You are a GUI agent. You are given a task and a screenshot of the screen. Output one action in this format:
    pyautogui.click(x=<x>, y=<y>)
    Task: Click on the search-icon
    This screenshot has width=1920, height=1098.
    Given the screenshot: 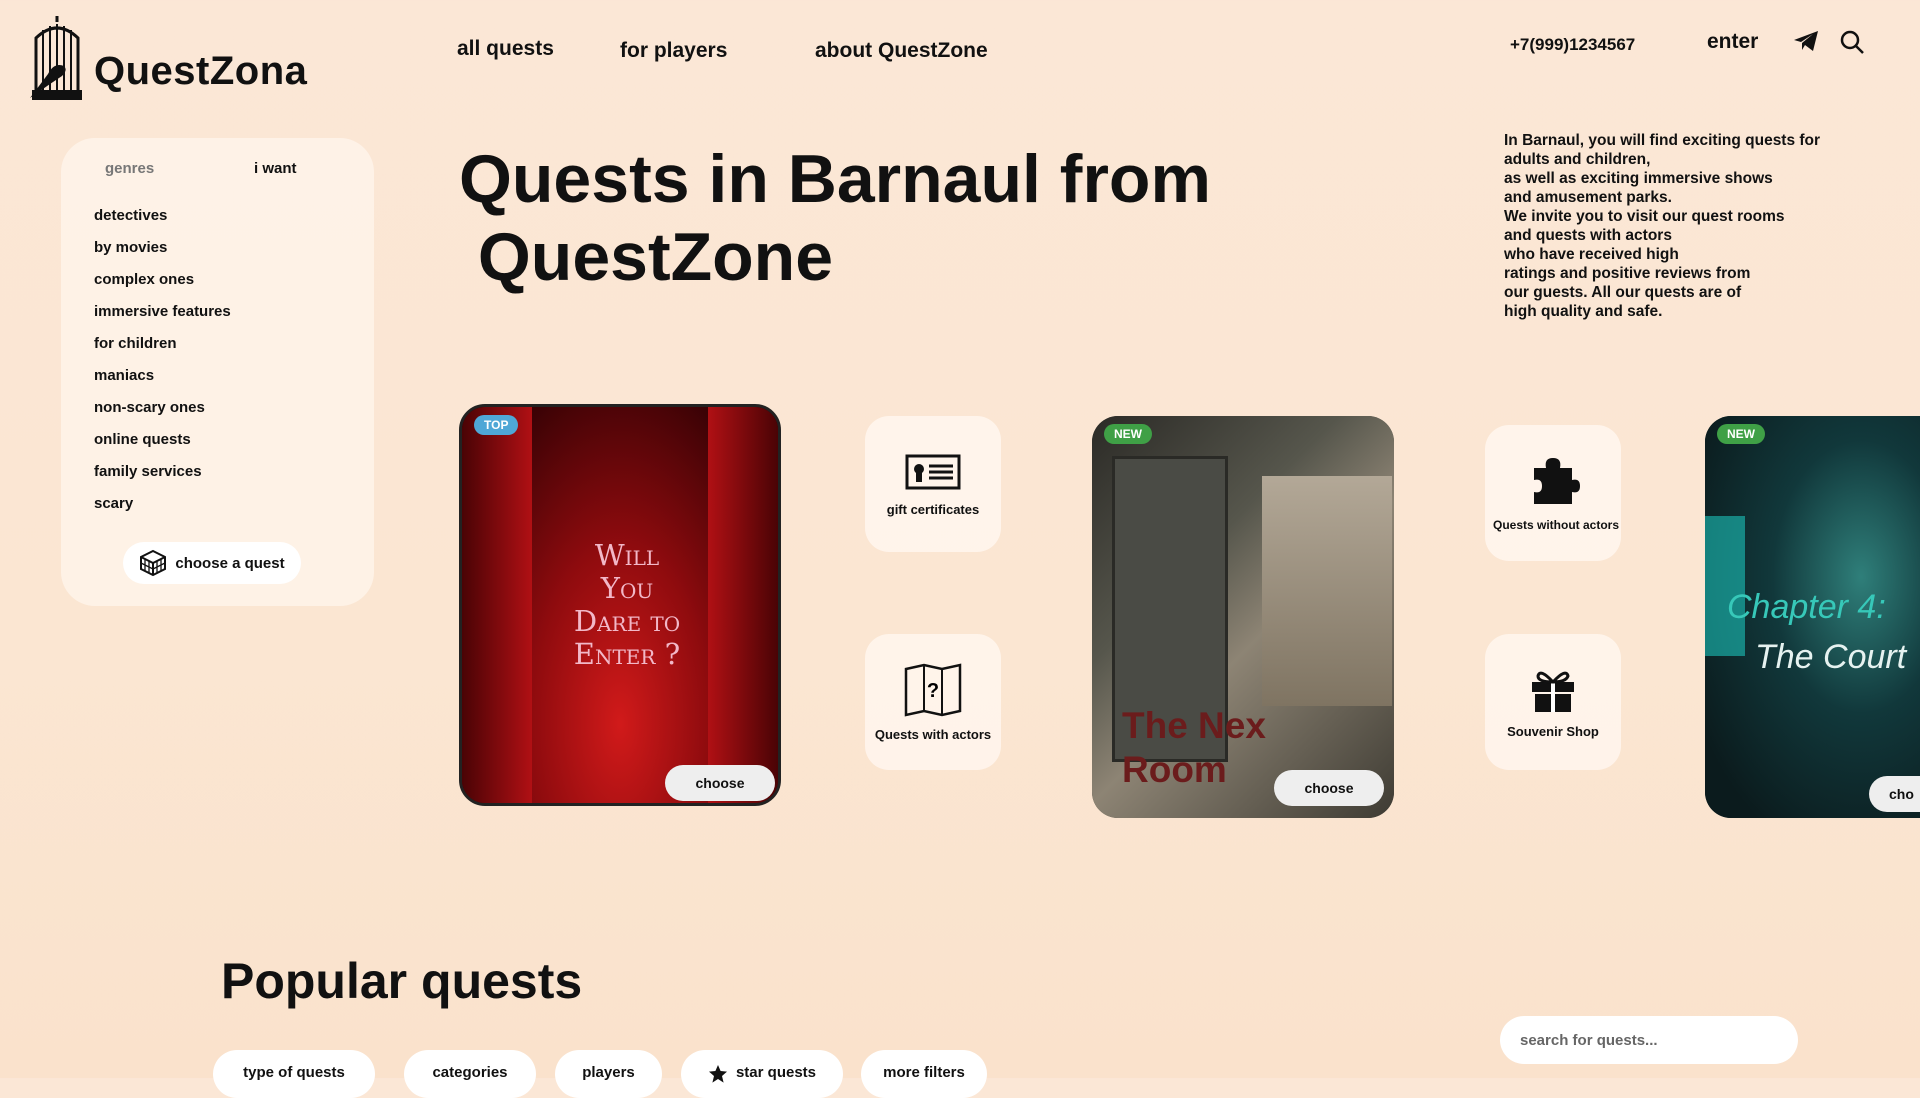 What is the action you would take?
    pyautogui.click(x=1852, y=44)
    